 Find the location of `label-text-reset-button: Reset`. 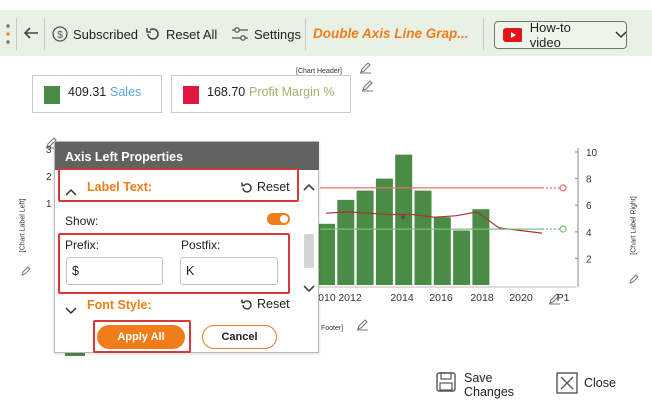

label-text-reset-button: Reset is located at coordinates (265, 187).